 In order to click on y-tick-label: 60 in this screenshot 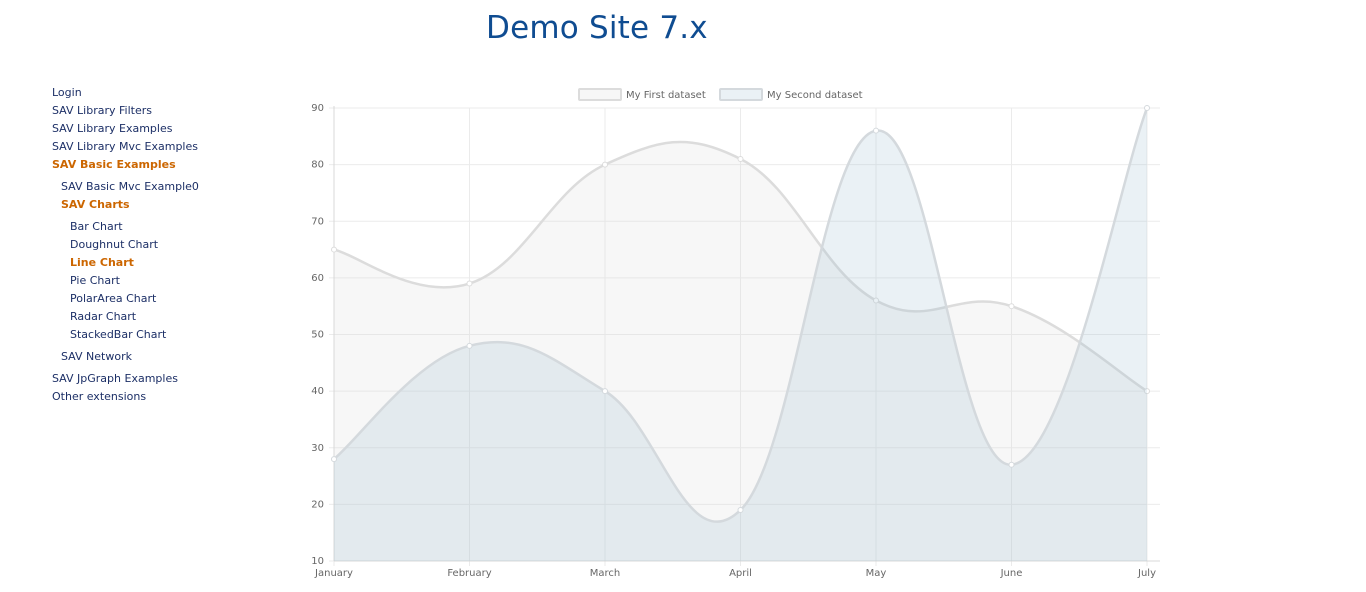, I will do `click(317, 278)`.